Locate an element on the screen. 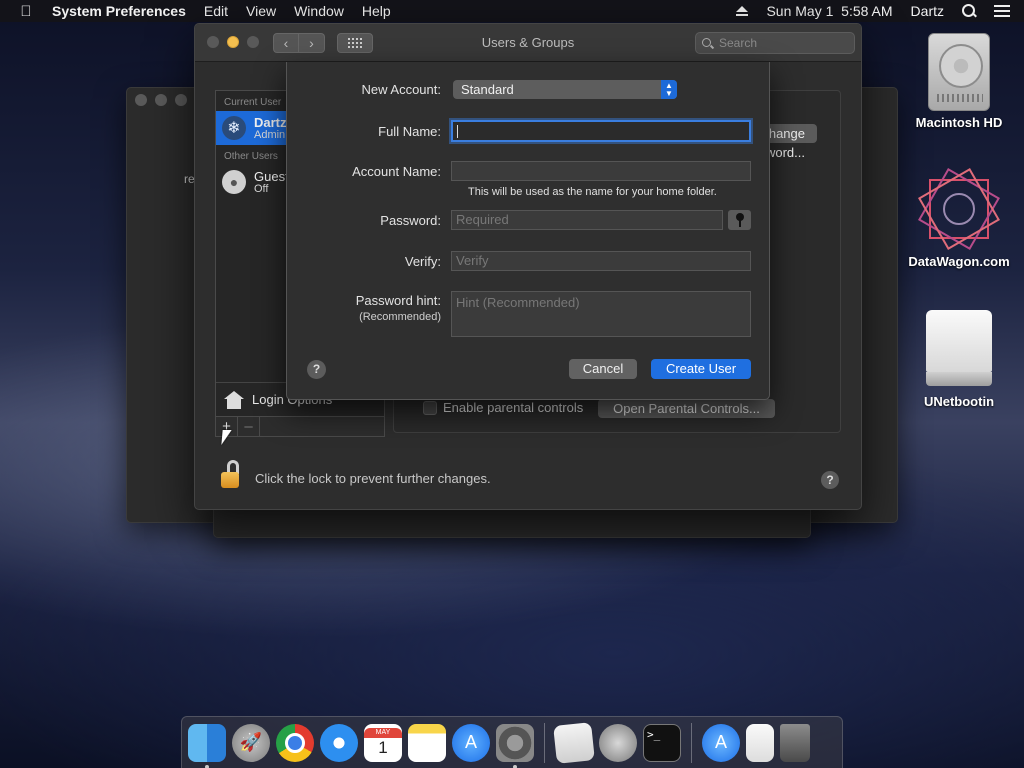 The width and height of the screenshot is (1024, 768). menu-app-name: System Preferences is located at coordinates (119, 11).